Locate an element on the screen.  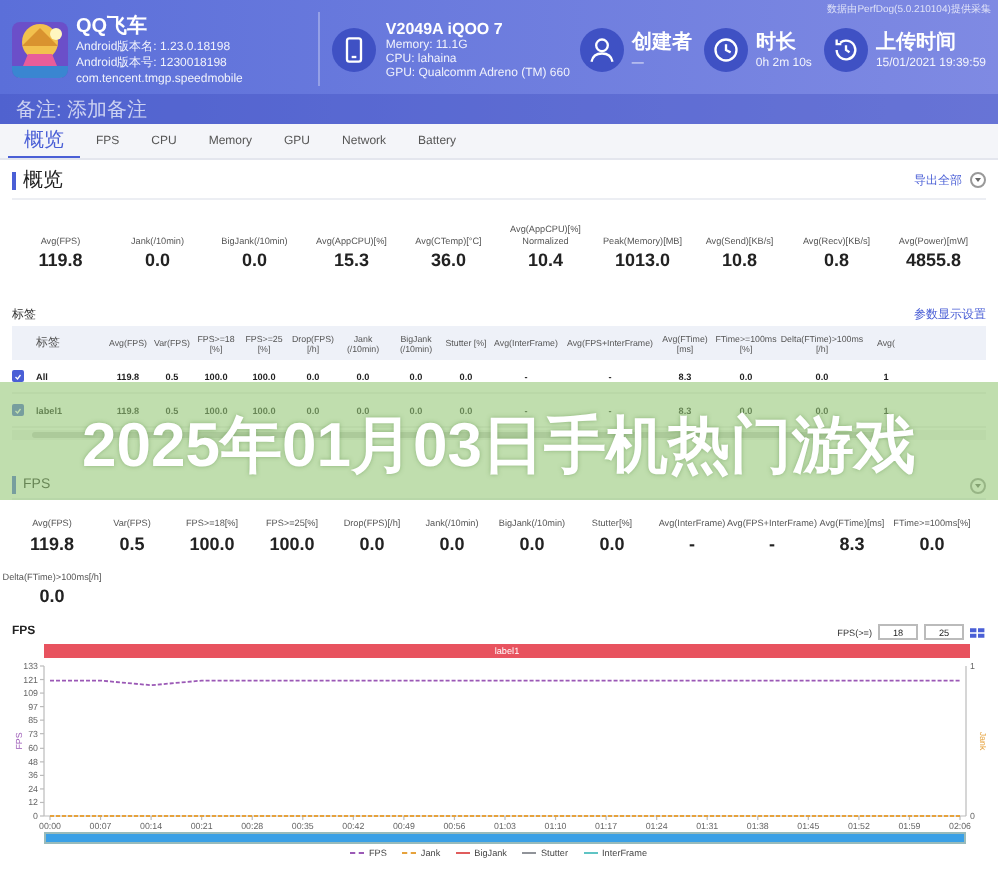
info-label: 创建者 is located at coordinates (661, 42).